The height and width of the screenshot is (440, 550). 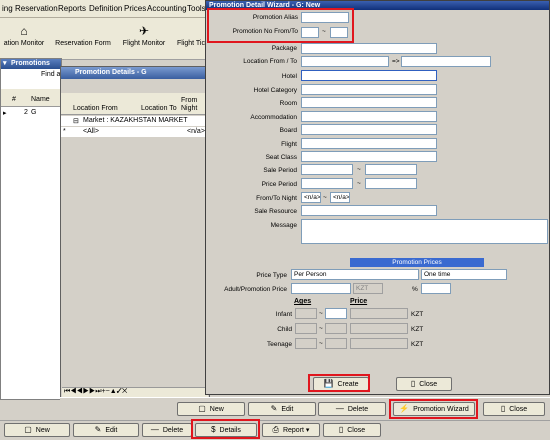 What do you see at coordinates (345, 61) in the screenshot?
I see `location-from-input` at bounding box center [345, 61].